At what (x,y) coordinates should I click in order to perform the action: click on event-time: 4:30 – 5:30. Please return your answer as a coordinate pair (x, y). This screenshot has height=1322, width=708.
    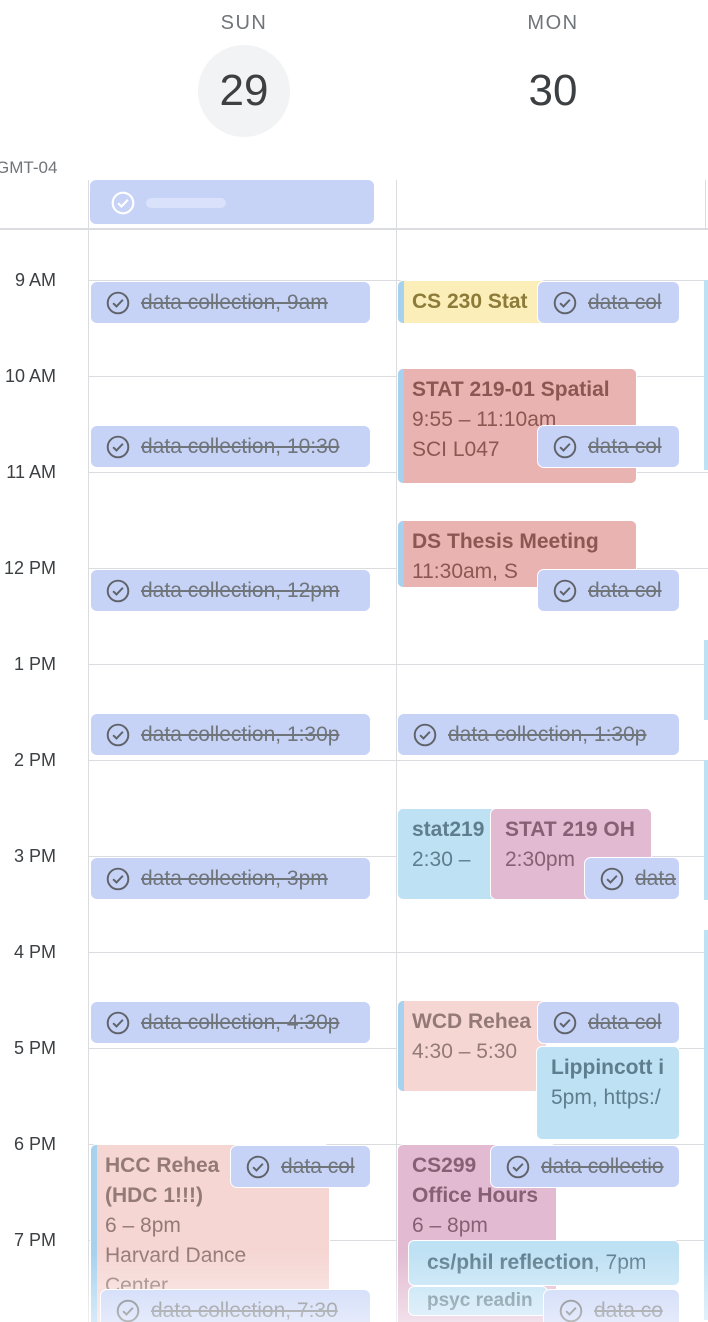
    Looking at the image, I should click on (465, 1051).